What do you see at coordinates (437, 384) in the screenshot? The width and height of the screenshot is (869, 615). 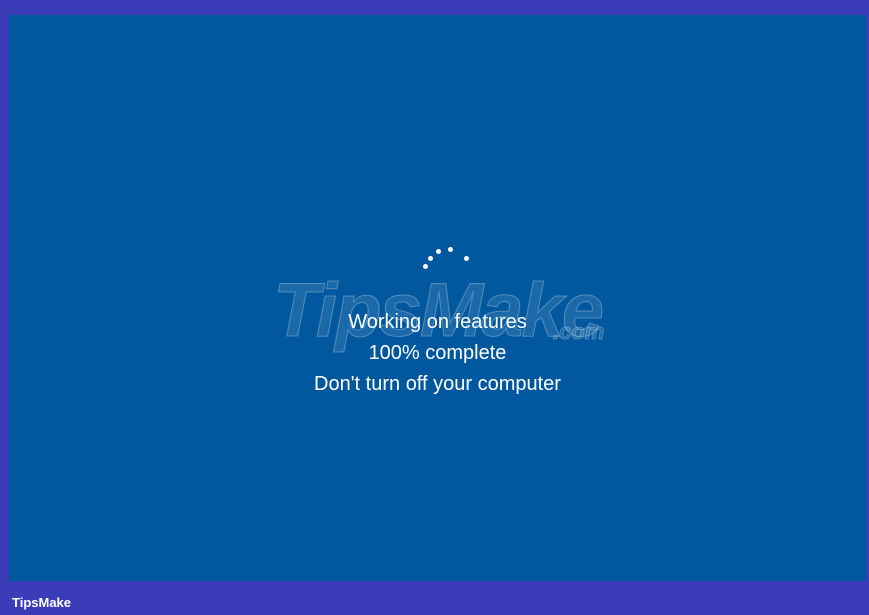 I see `progress-warning: Don't turn off your computer` at bounding box center [437, 384].